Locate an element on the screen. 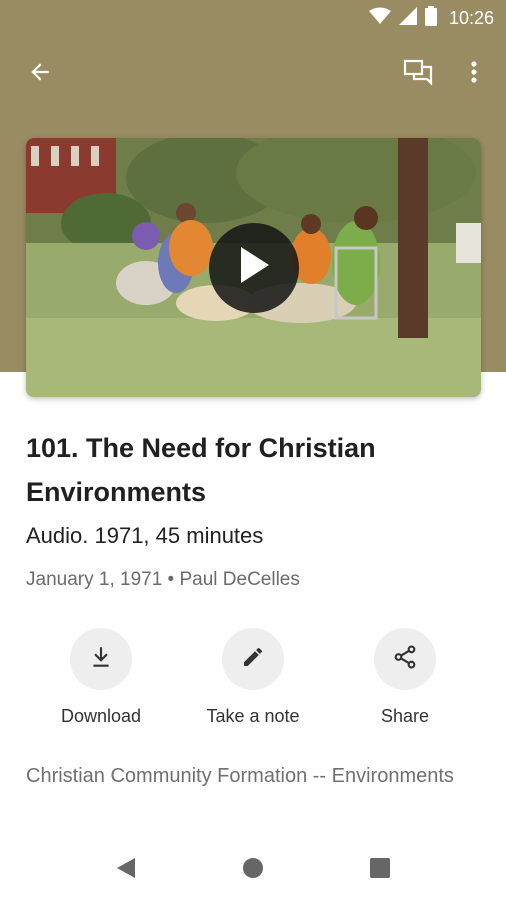  nav-back-button is located at coordinates (126, 870).